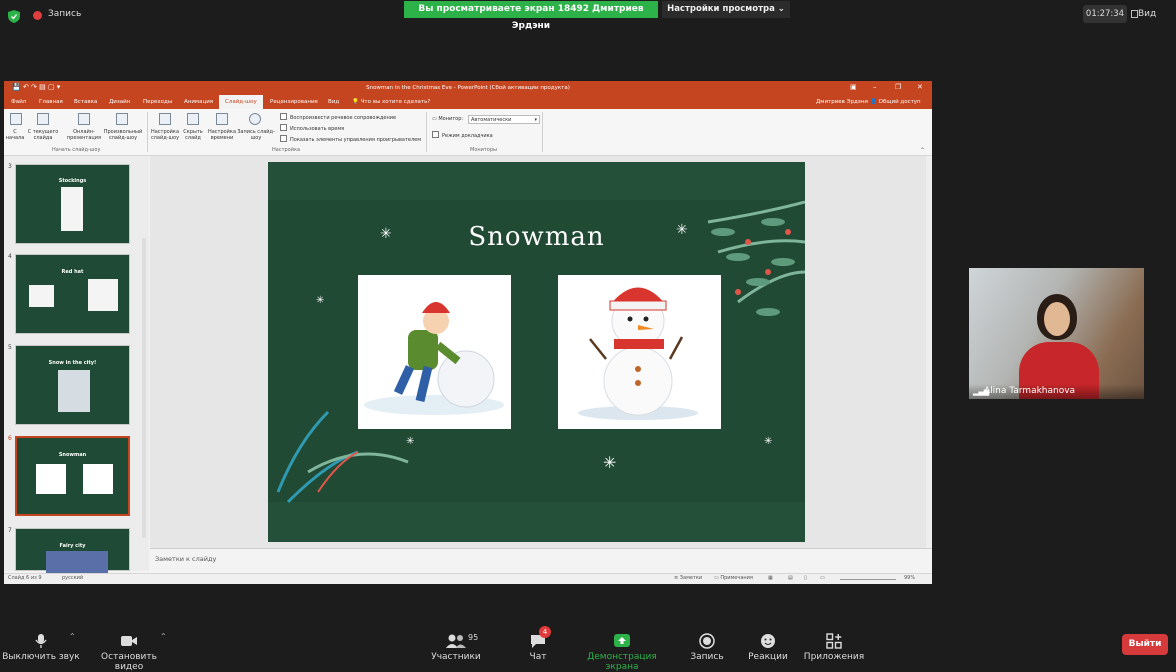  I want to click on checkbox-timings: Использовать время, so click(312, 128).